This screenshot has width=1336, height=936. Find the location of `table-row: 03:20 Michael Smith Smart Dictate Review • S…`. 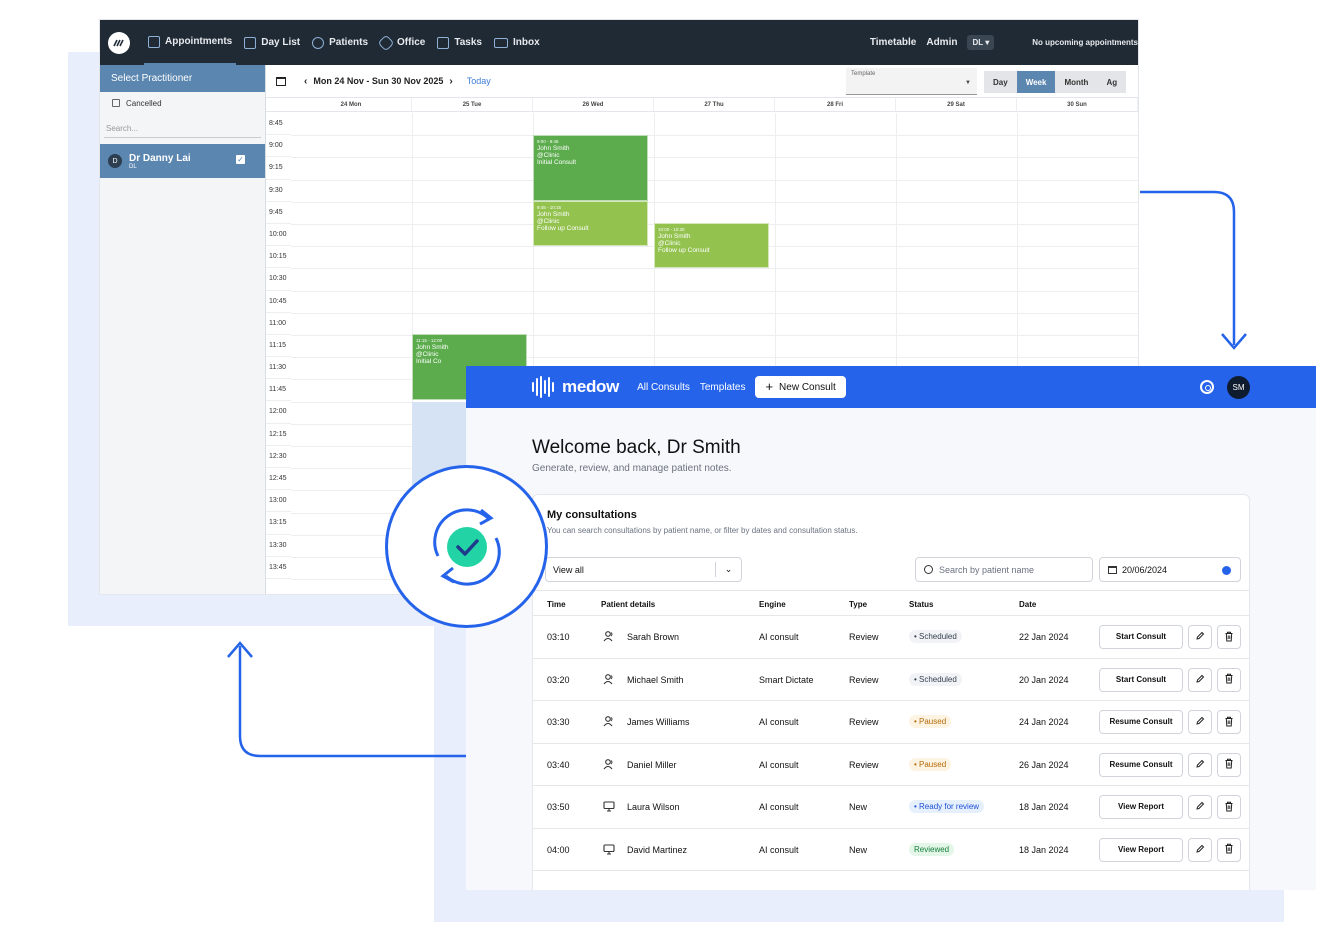

table-row: 03:20 Michael Smith Smart Dictate Review • S… is located at coordinates (891, 680).